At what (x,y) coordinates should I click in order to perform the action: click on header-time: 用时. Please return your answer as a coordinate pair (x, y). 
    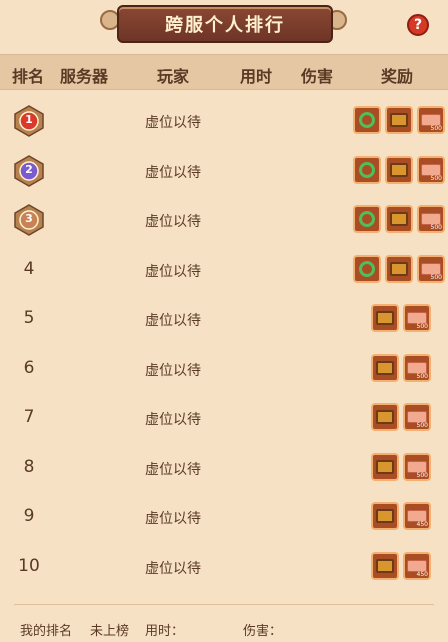
    Looking at the image, I should click on (256, 76).